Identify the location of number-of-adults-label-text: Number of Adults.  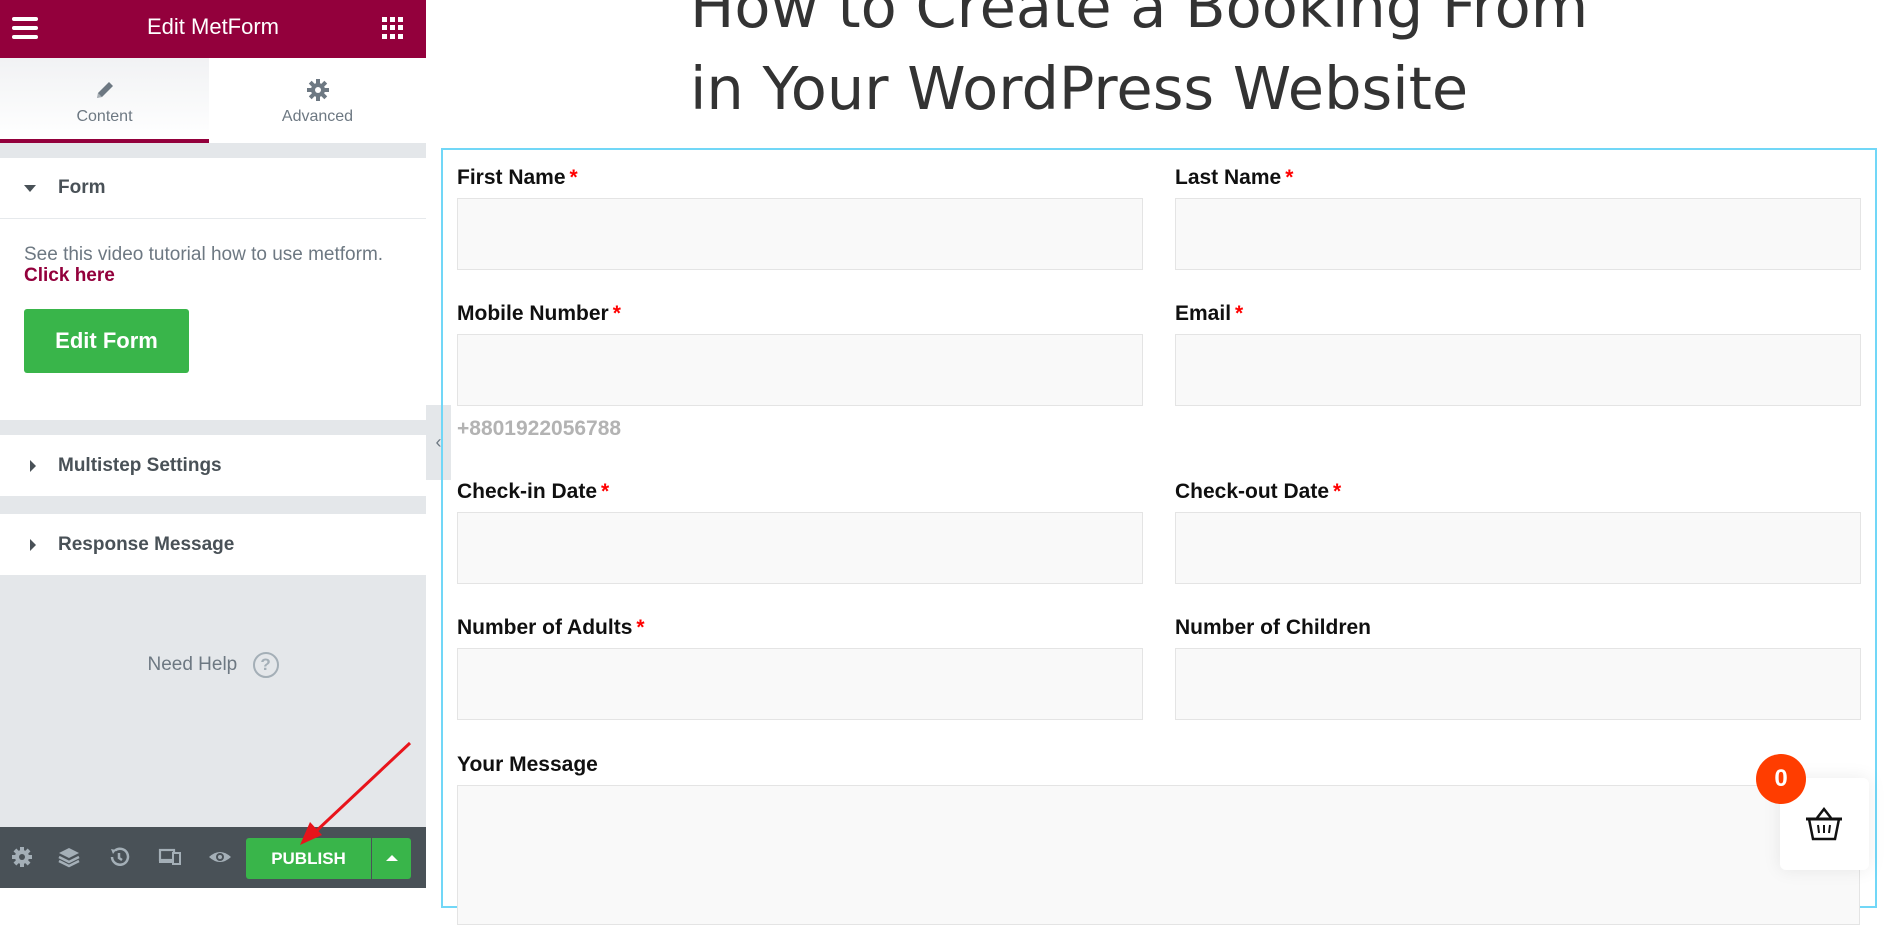
(545, 627).